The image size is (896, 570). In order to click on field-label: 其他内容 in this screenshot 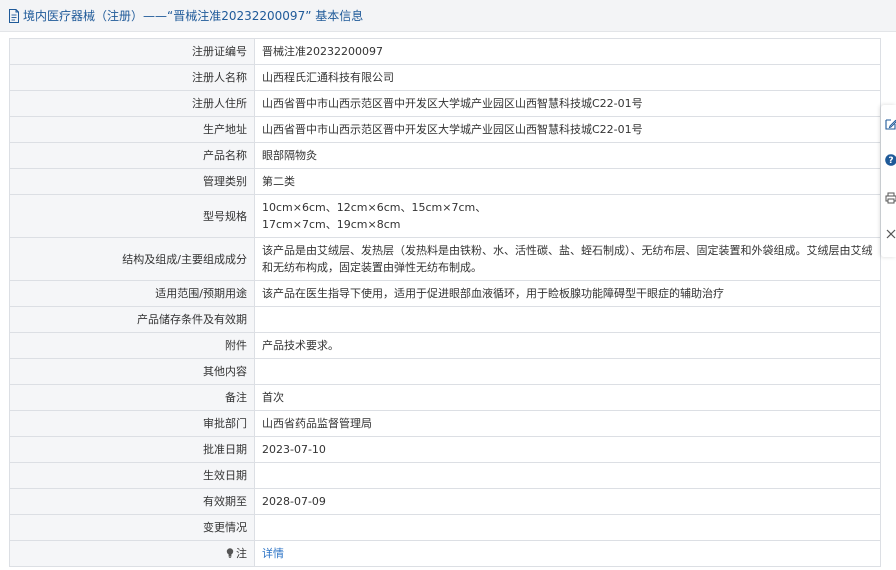, I will do `click(132, 371)`.